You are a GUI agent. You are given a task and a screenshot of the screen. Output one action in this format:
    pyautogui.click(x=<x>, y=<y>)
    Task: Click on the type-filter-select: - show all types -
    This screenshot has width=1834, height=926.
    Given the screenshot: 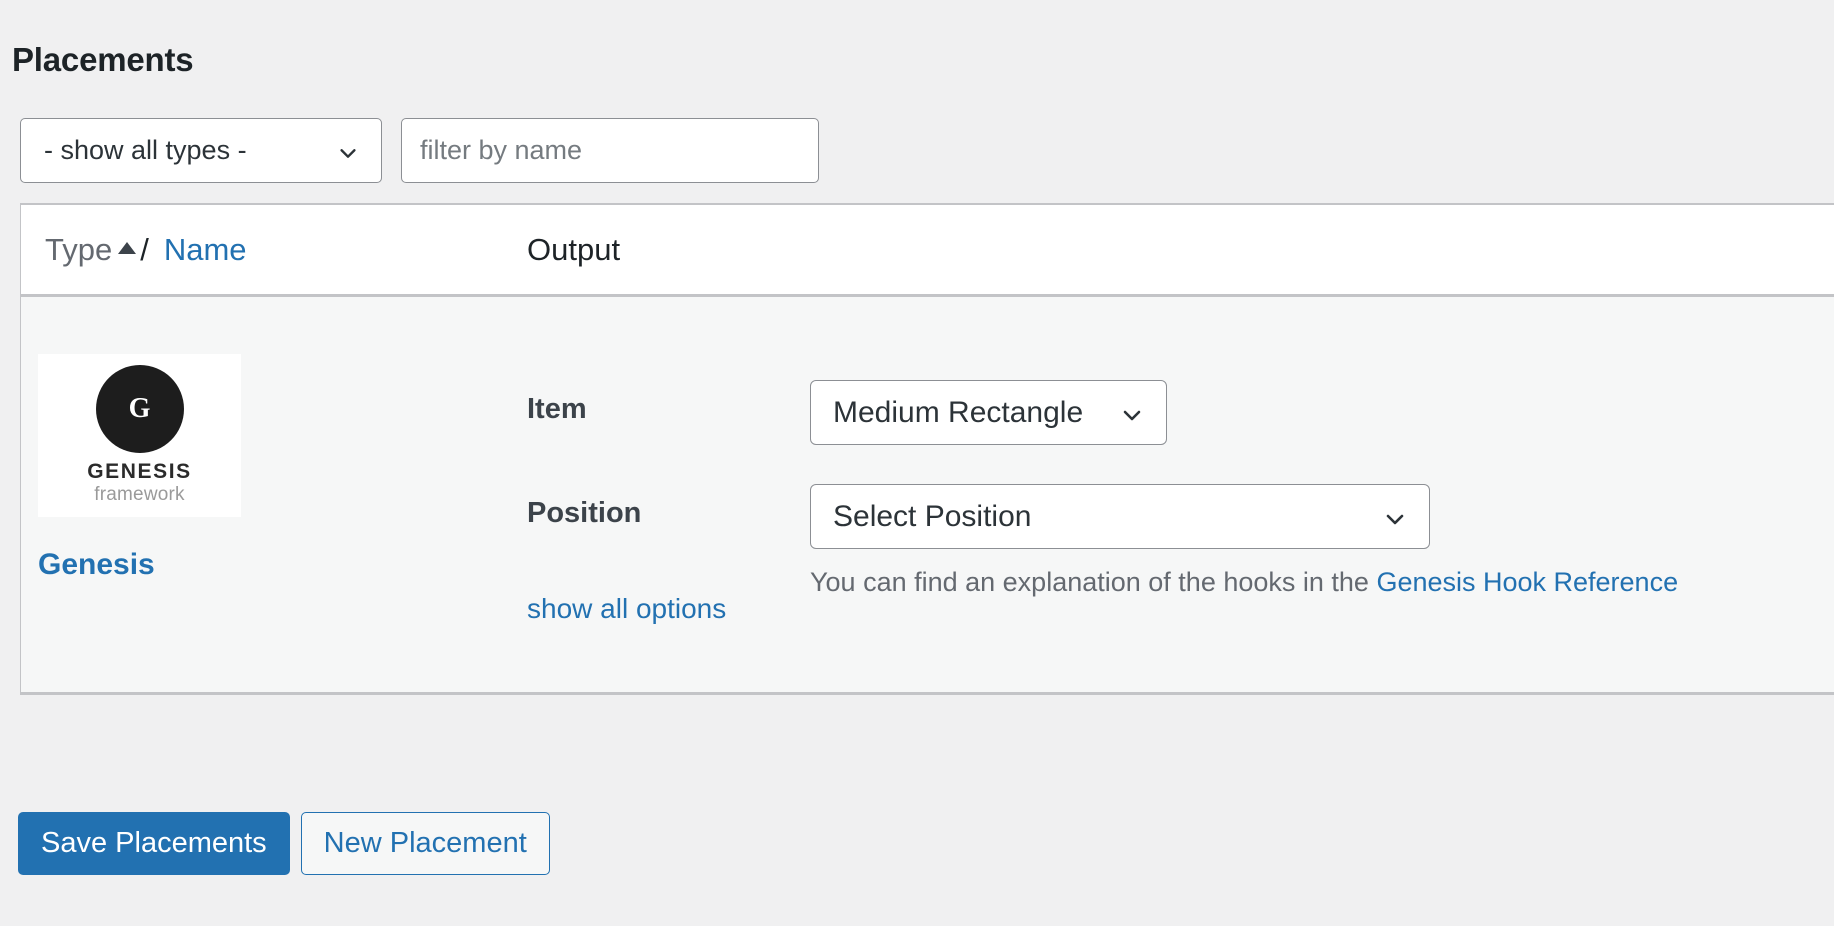 What is the action you would take?
    pyautogui.click(x=201, y=150)
    